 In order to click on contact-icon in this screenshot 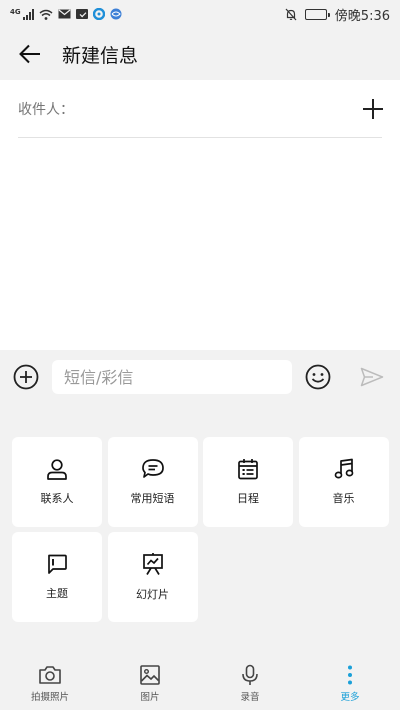, I will do `click(57, 469)`.